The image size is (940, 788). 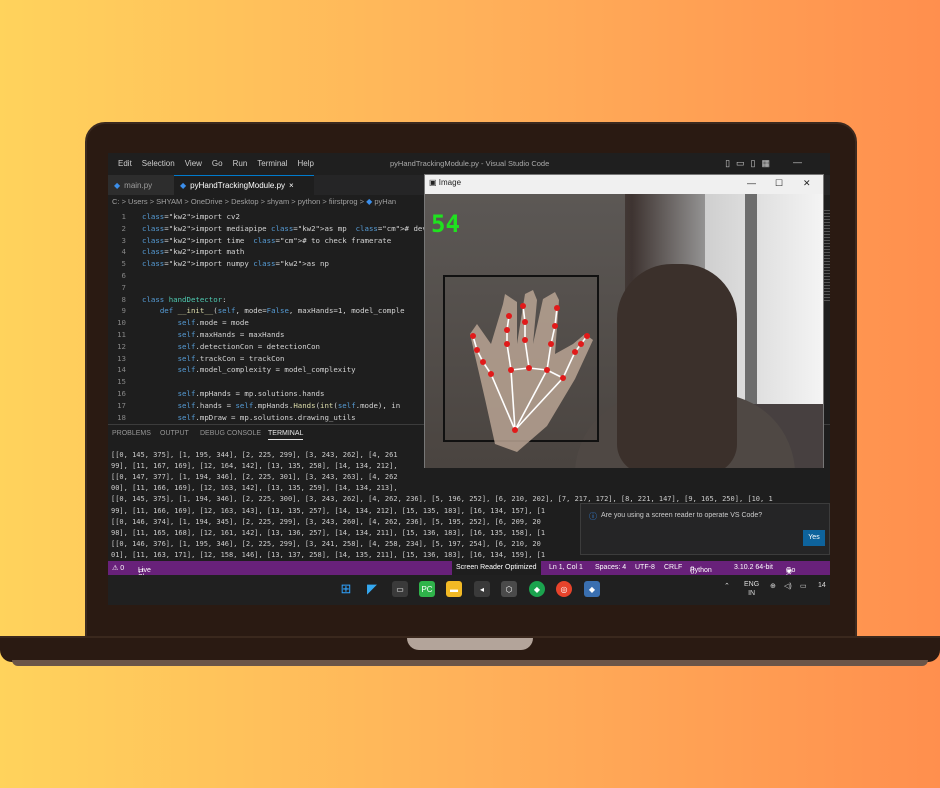 I want to click on file-explorer-icon: ▬, so click(x=454, y=589).